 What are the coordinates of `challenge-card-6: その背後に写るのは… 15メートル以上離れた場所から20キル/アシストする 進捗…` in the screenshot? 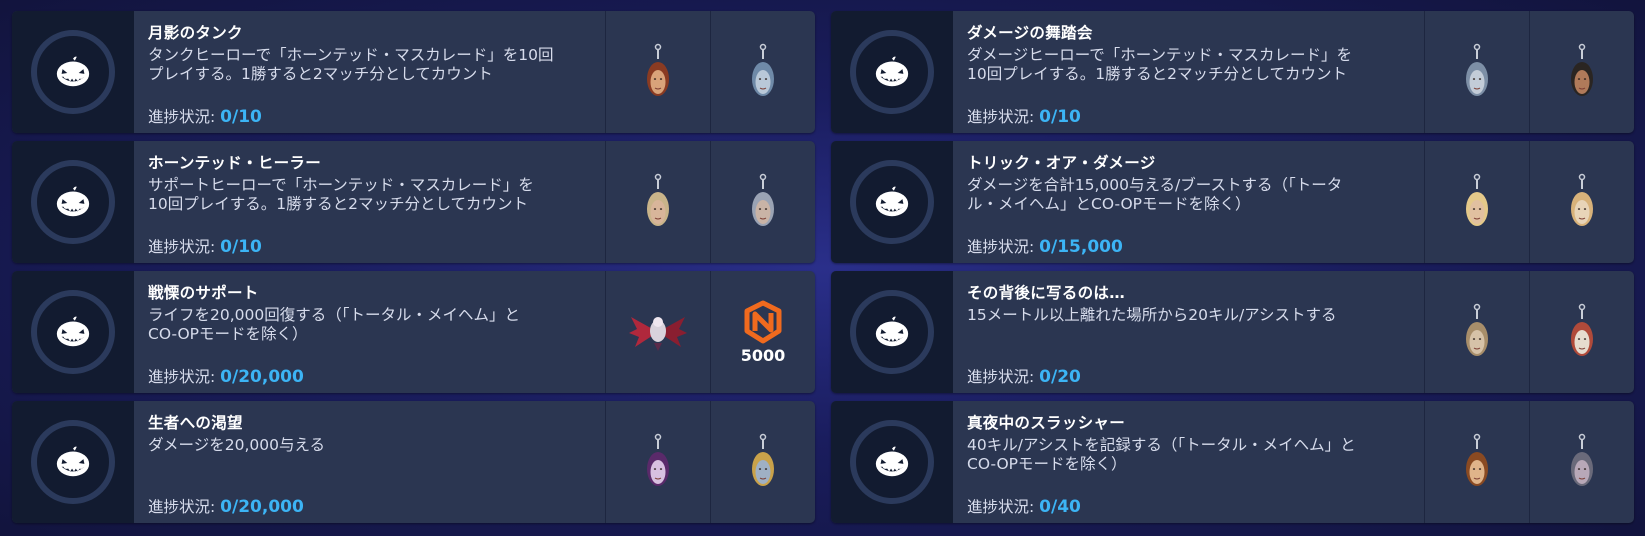 It's located at (1232, 332).